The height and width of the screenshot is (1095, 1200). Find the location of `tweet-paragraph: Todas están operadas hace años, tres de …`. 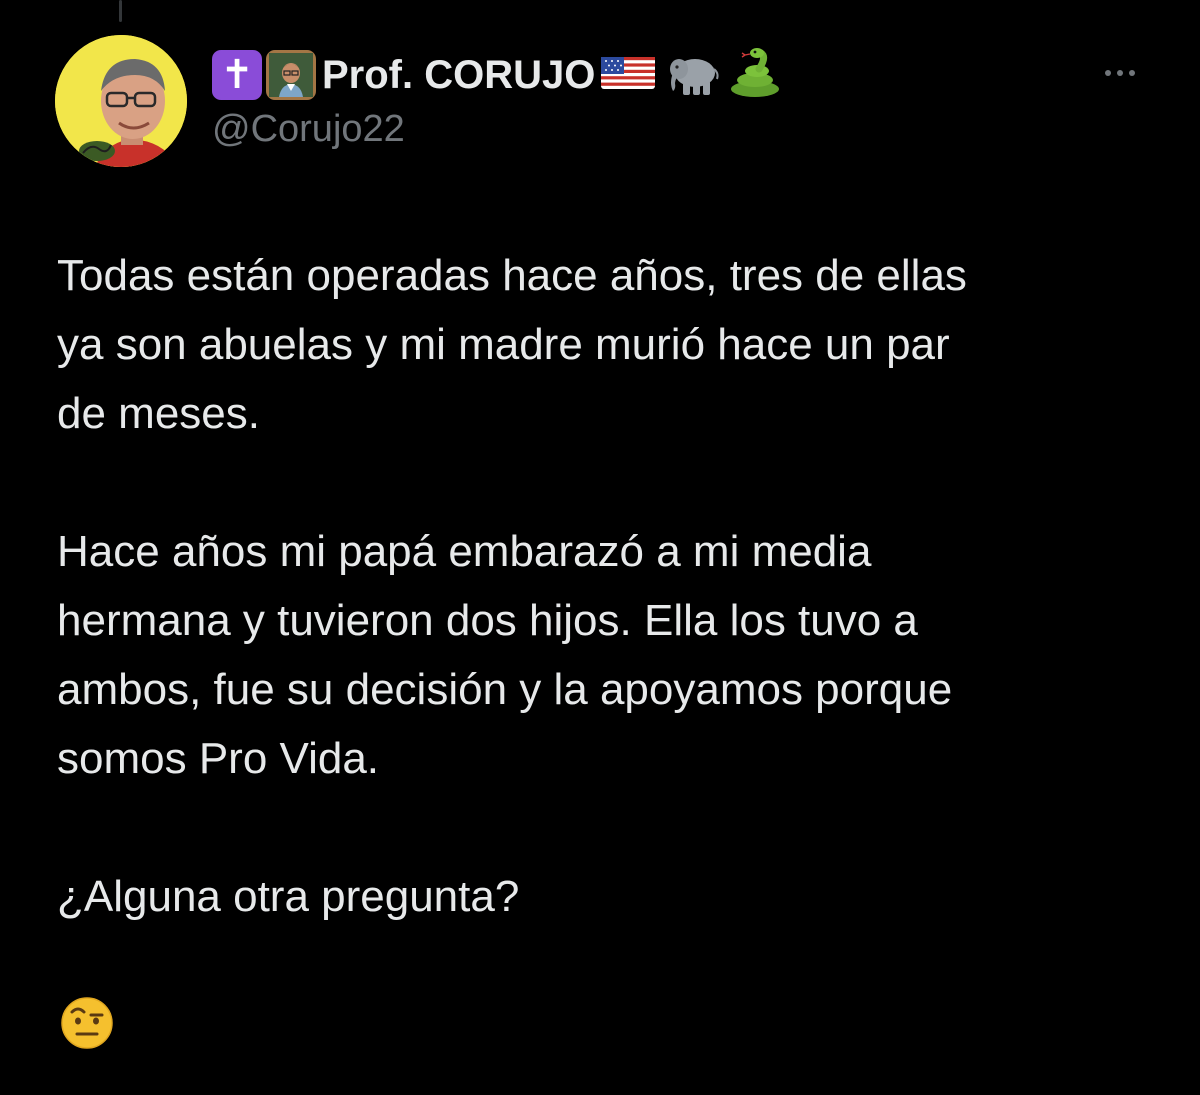

tweet-paragraph: Todas están operadas hace años, tres de … is located at coordinates (512, 344).